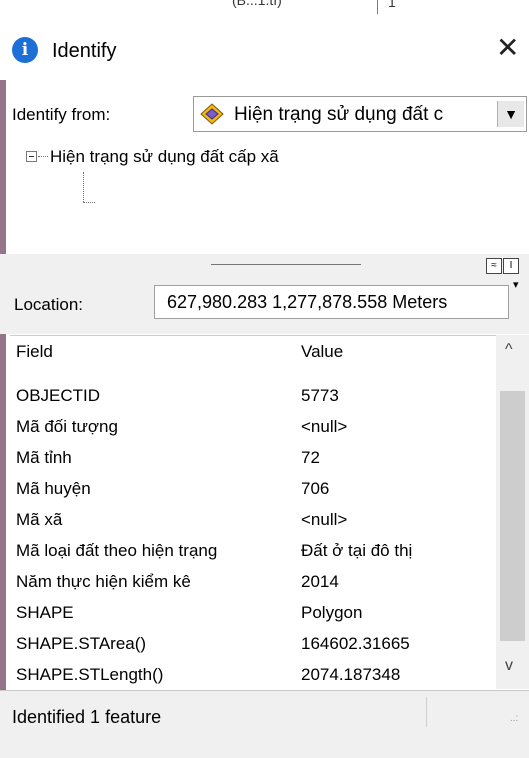  I want to click on layout-icon: I, so click(511, 266).